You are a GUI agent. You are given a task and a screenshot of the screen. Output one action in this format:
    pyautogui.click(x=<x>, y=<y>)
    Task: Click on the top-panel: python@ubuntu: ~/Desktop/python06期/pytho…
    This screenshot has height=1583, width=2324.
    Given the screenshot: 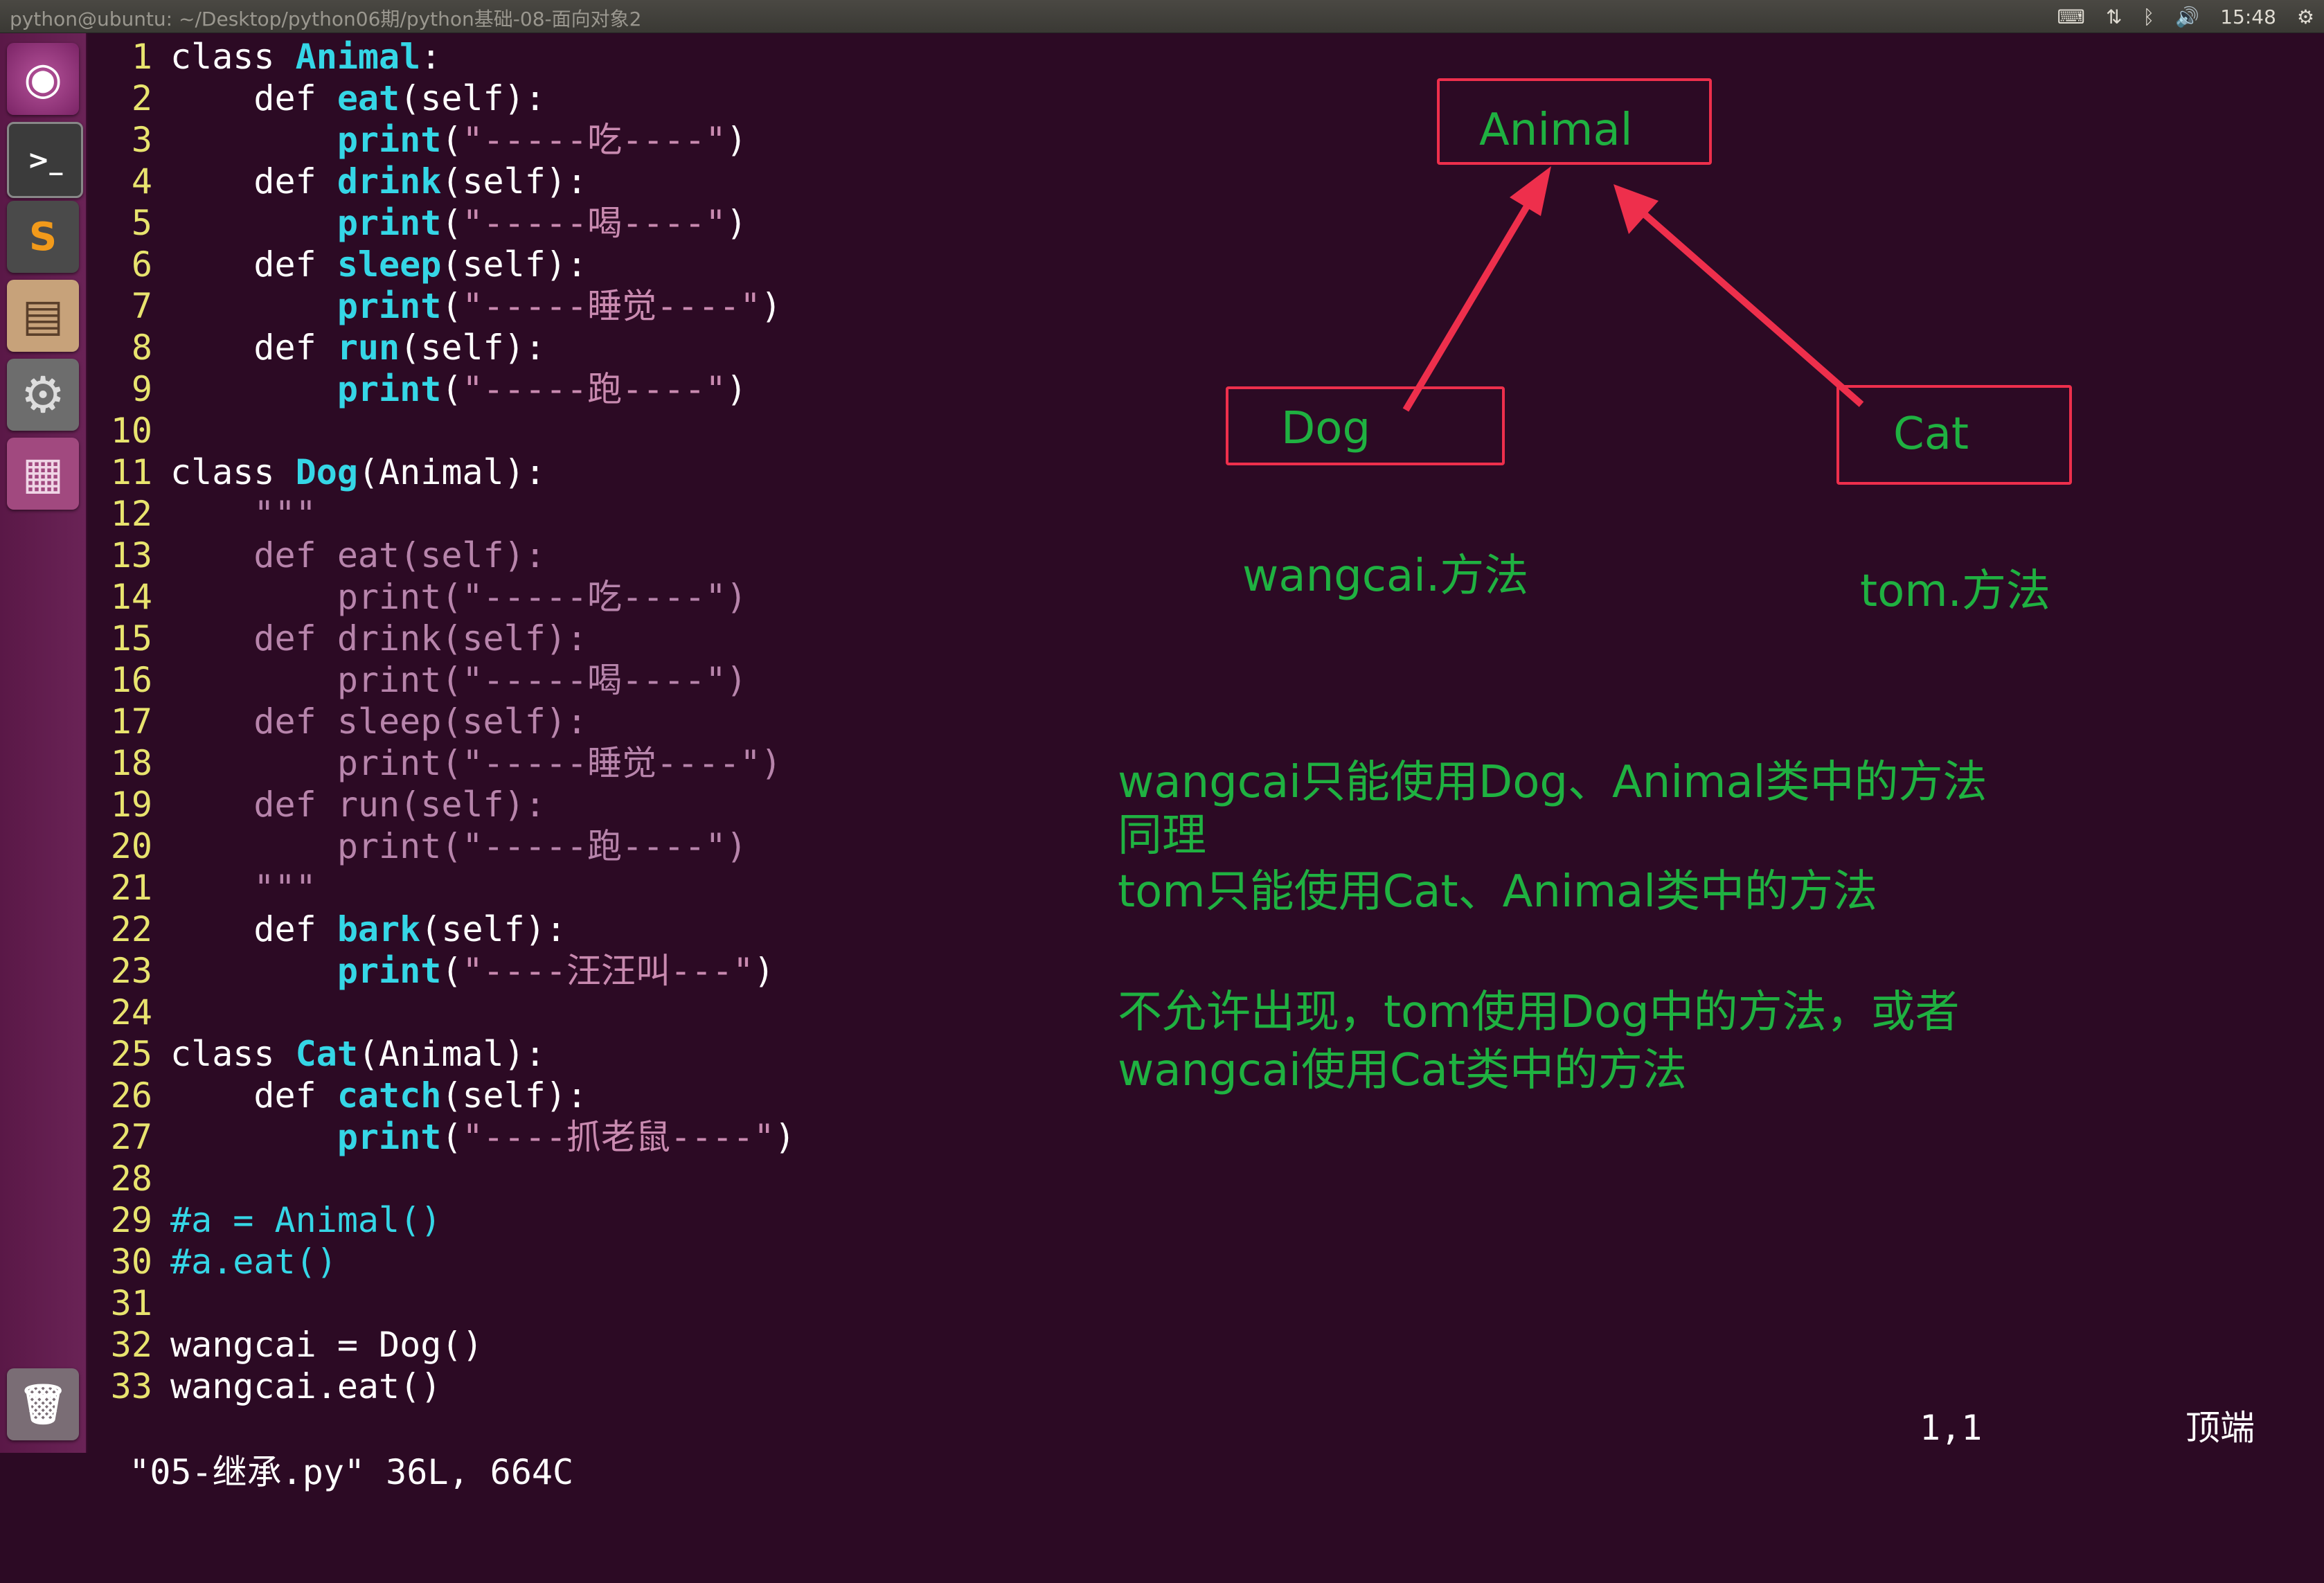 What is the action you would take?
    pyautogui.click(x=1162, y=16)
    